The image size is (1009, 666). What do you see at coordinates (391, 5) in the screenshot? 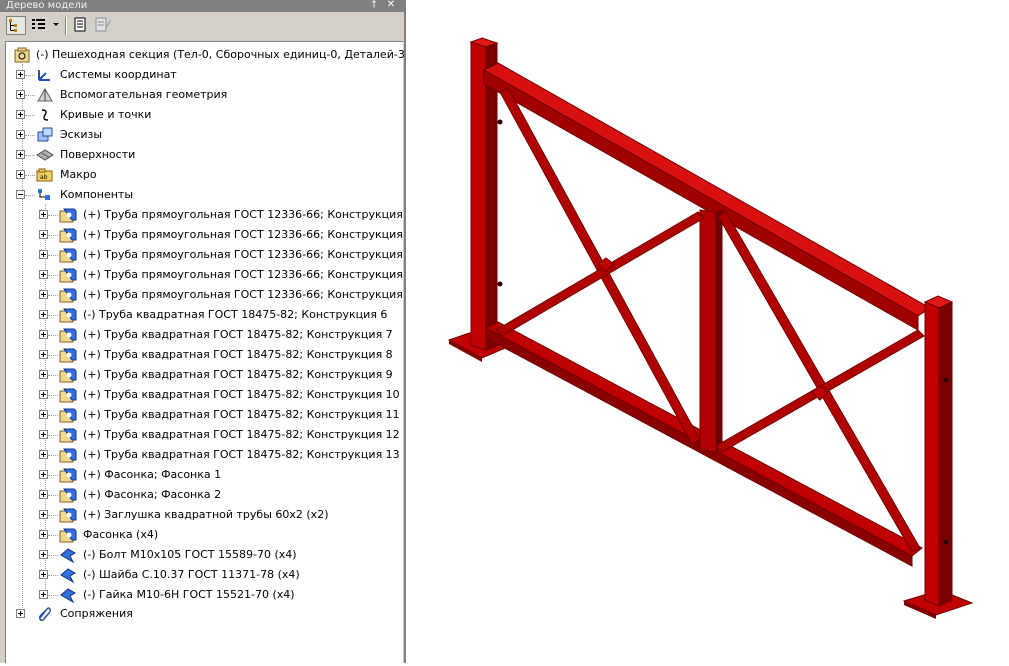
I see `close-icon: ✕` at bounding box center [391, 5].